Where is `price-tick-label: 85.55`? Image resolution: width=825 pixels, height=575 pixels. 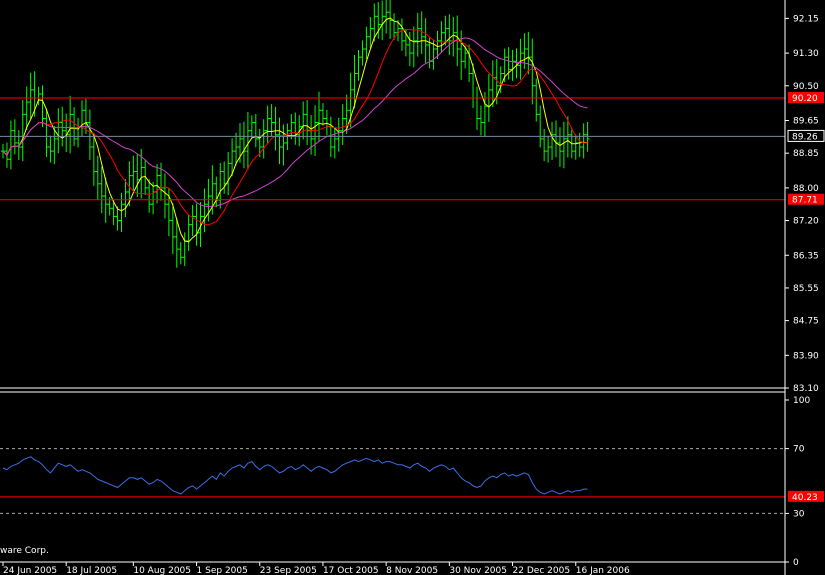 price-tick-label: 85.55 is located at coordinates (806, 289).